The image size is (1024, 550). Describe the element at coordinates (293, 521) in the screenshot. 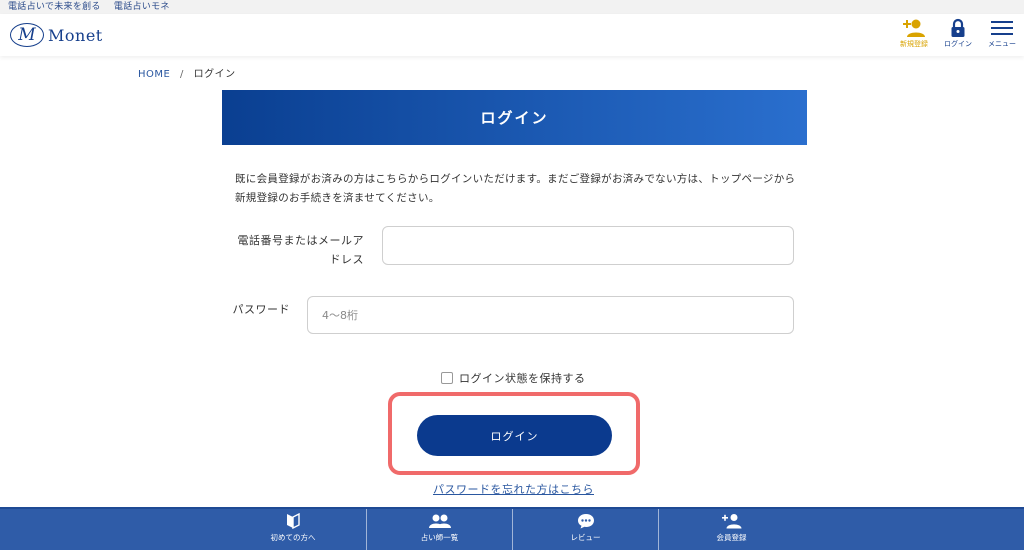

I see `beginner-mark-icon` at that location.